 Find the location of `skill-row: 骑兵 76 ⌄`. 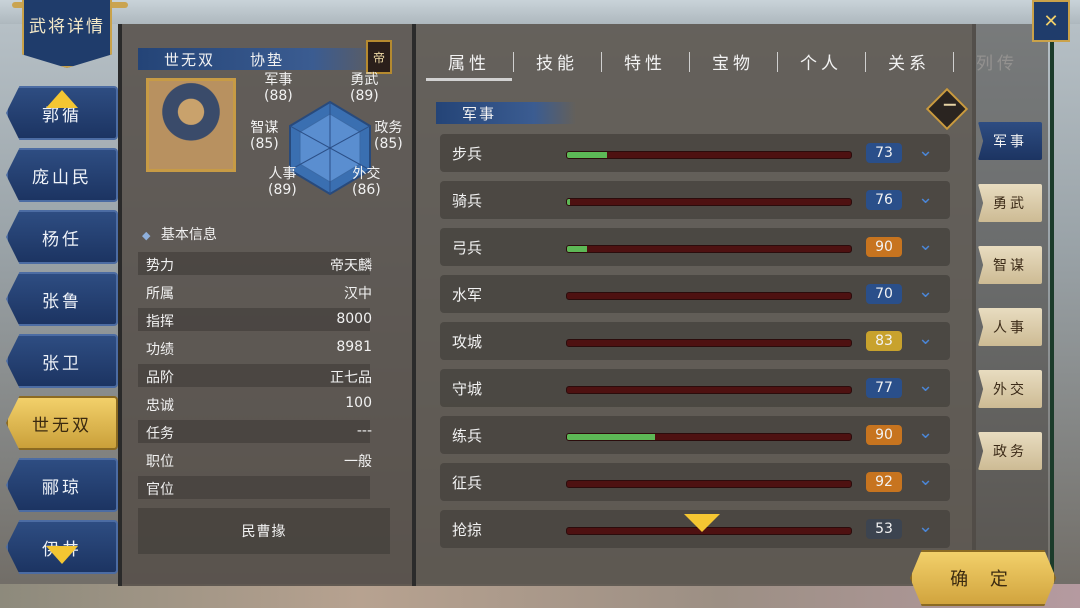

skill-row: 骑兵 76 ⌄ is located at coordinates (695, 200).